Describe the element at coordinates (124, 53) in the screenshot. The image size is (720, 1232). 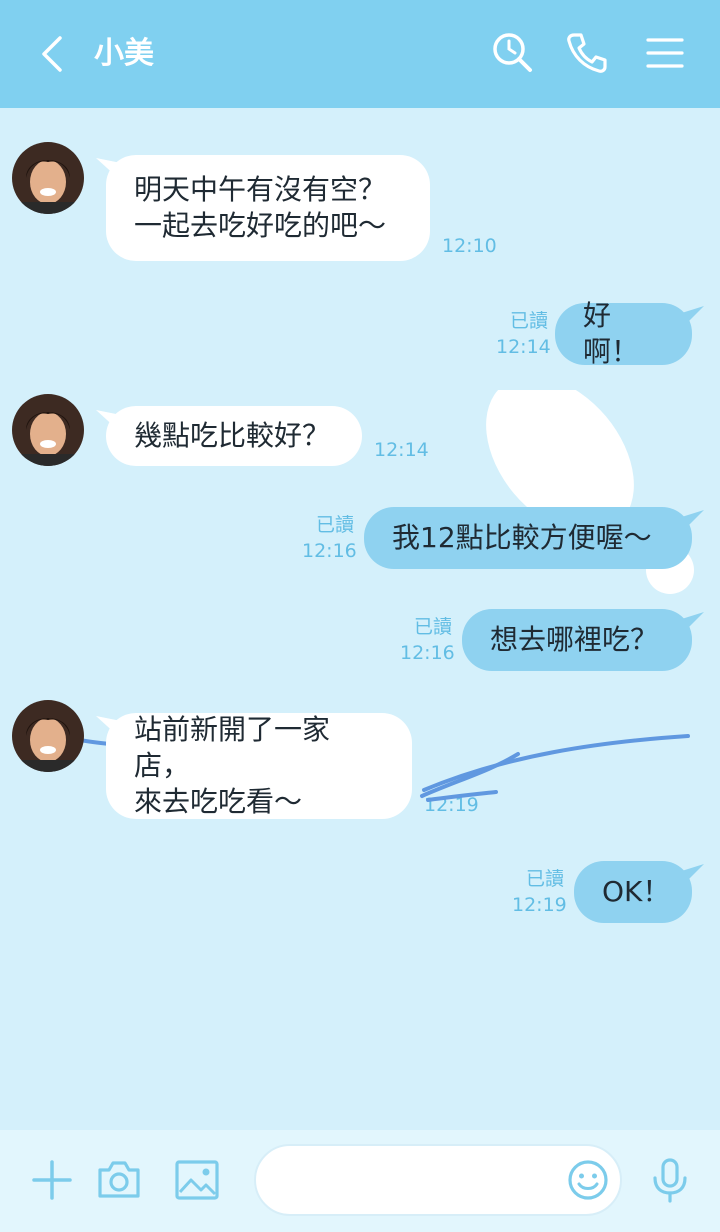
I see `chat-title: 小美` at that location.